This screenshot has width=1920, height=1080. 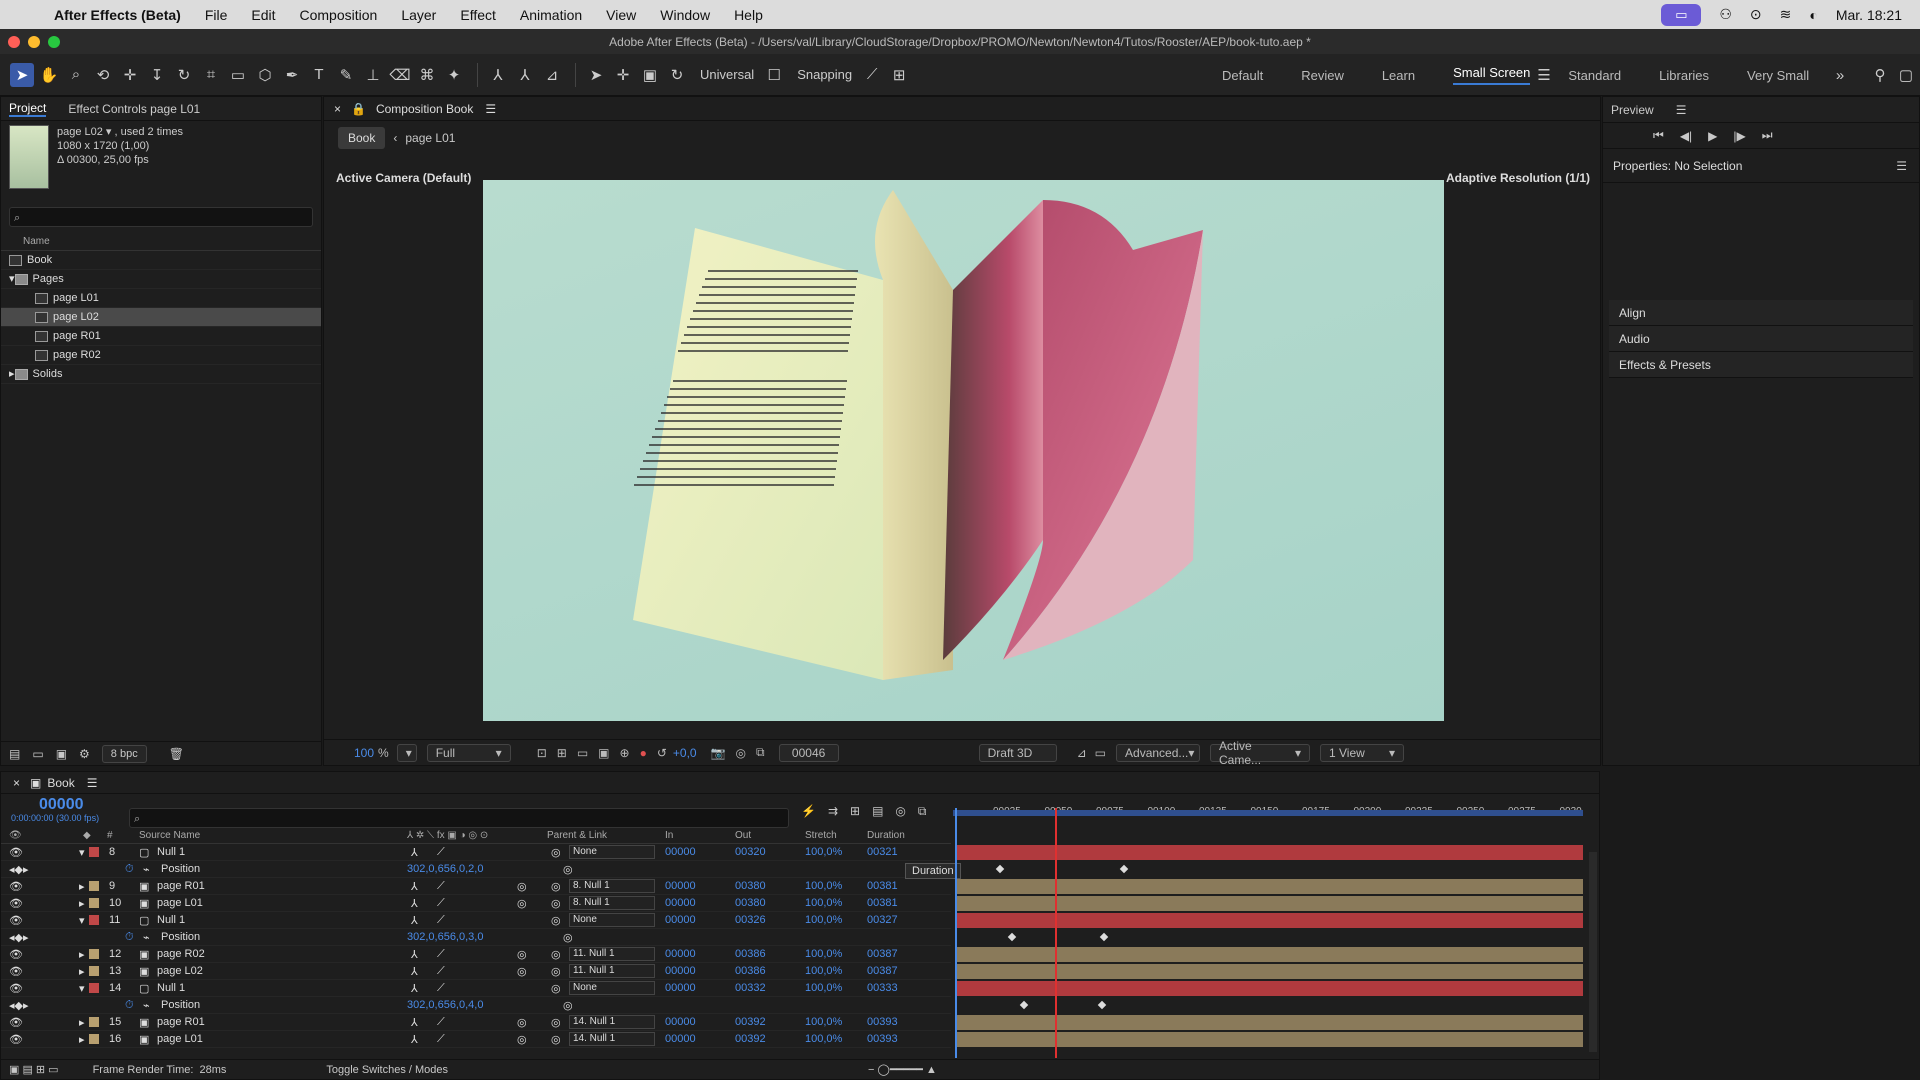 I want to click on workspace-learn: Learn, so click(x=1398, y=75).